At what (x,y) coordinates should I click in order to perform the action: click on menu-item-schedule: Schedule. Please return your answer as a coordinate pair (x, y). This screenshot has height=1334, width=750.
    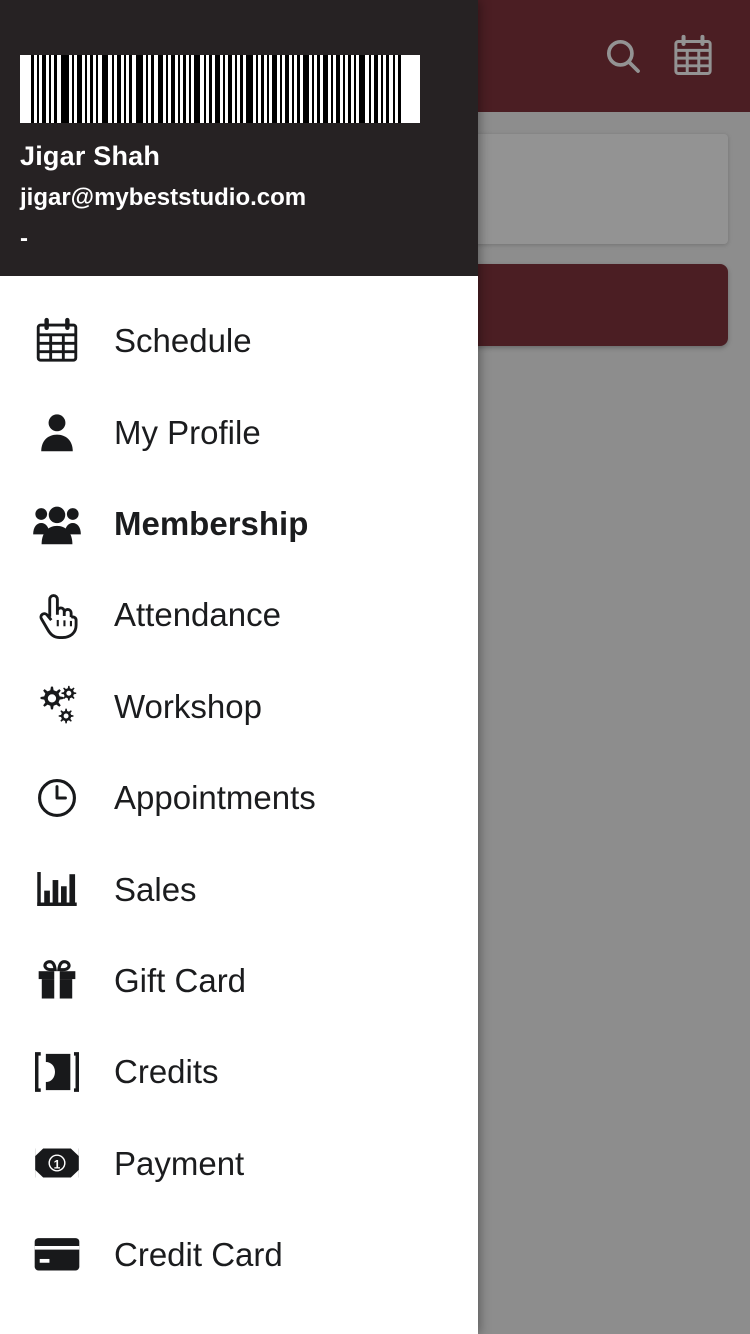
    Looking at the image, I should click on (239, 340).